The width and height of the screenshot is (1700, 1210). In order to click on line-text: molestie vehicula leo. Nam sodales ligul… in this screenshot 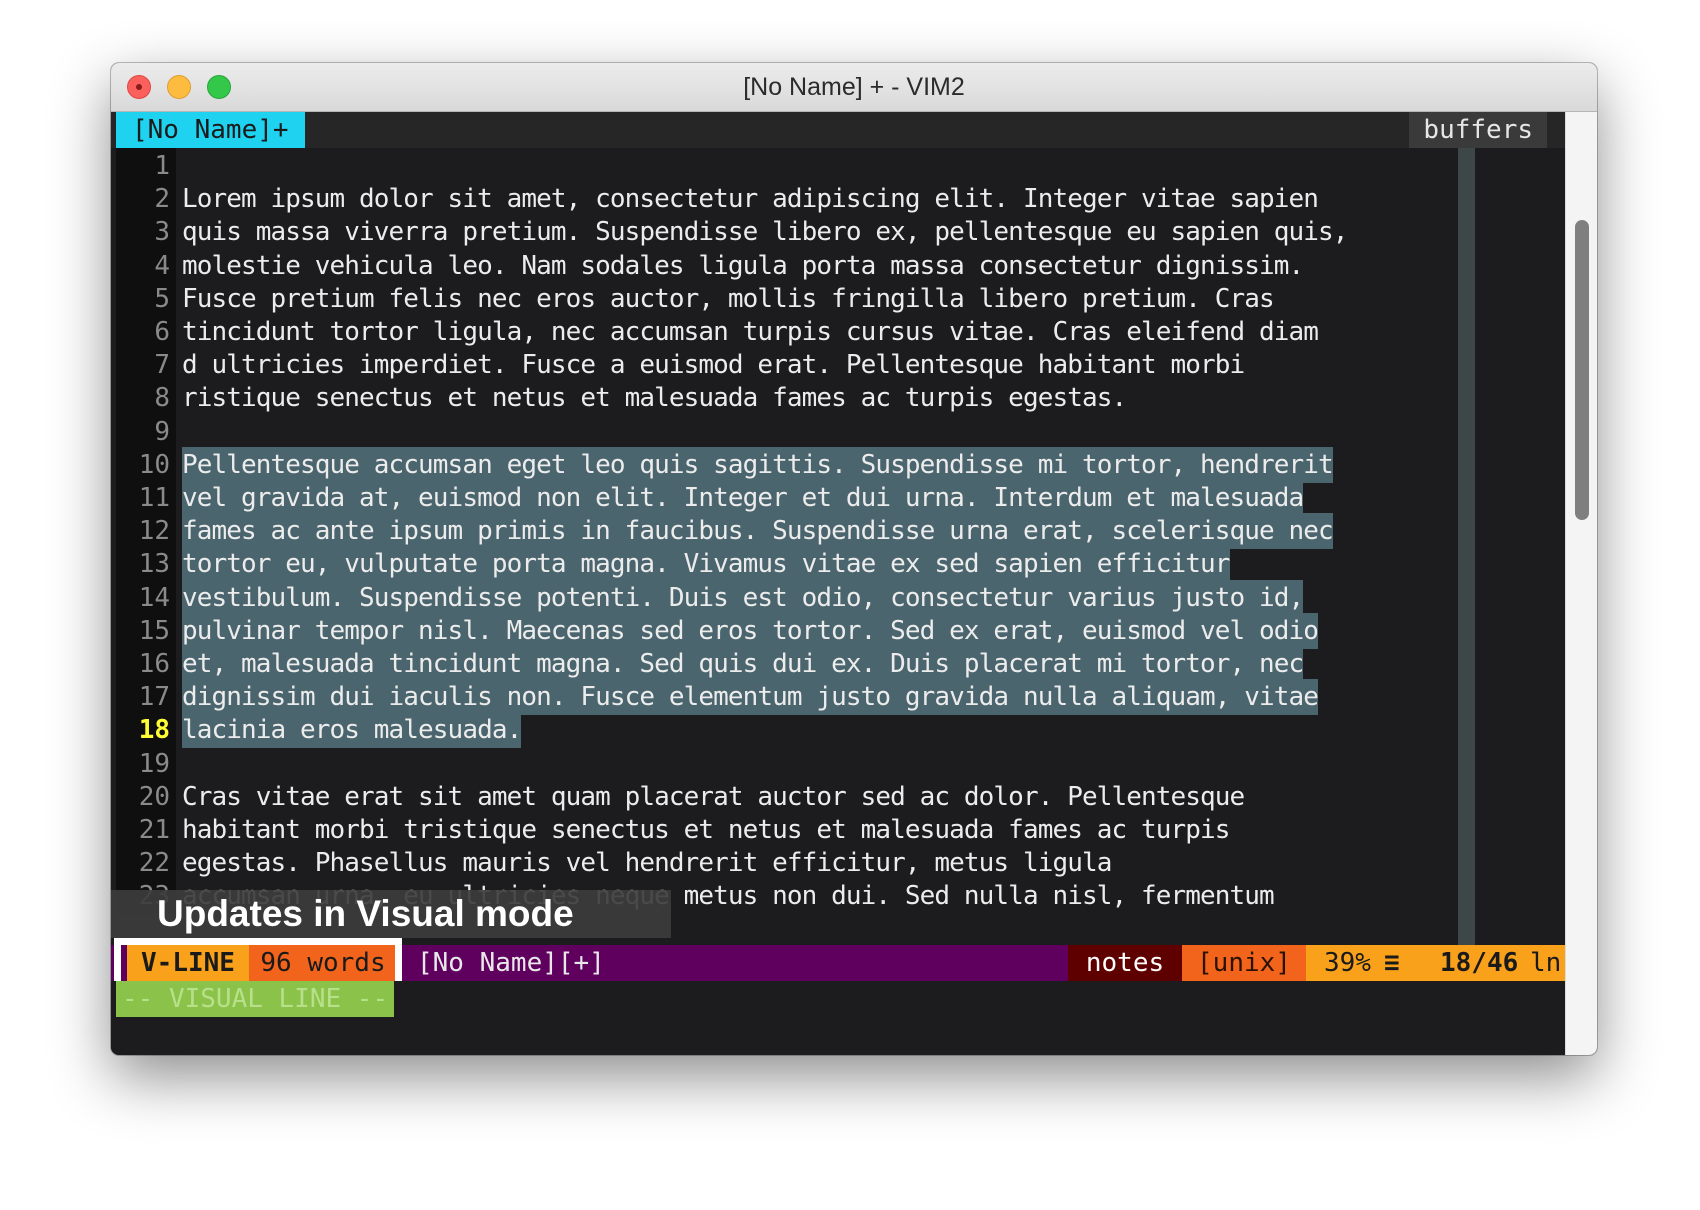, I will do `click(743, 266)`.